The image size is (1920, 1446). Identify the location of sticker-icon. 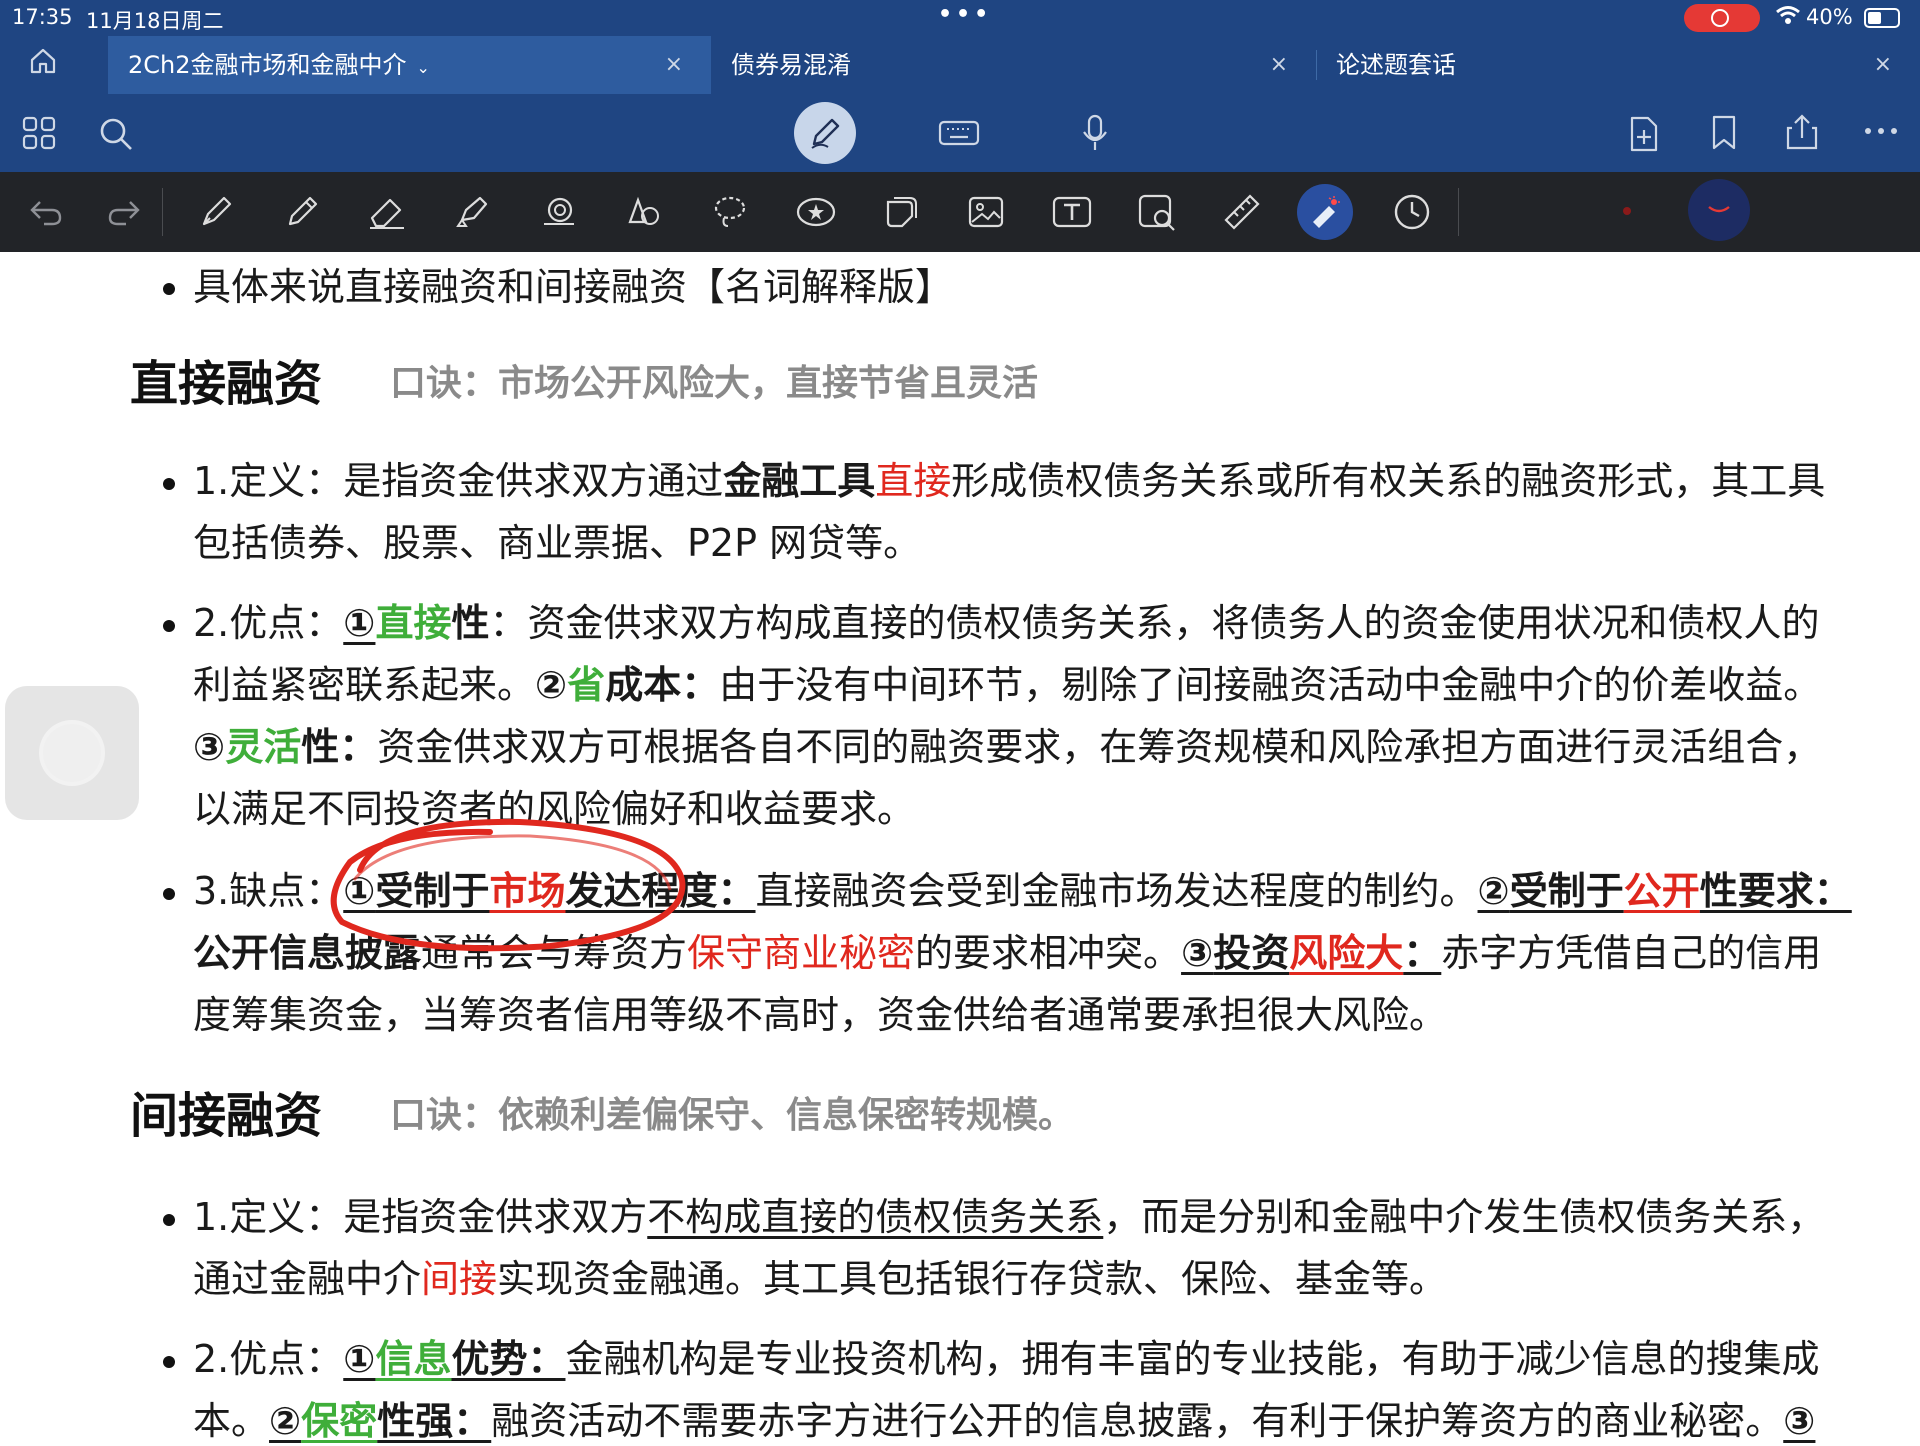
(816, 212).